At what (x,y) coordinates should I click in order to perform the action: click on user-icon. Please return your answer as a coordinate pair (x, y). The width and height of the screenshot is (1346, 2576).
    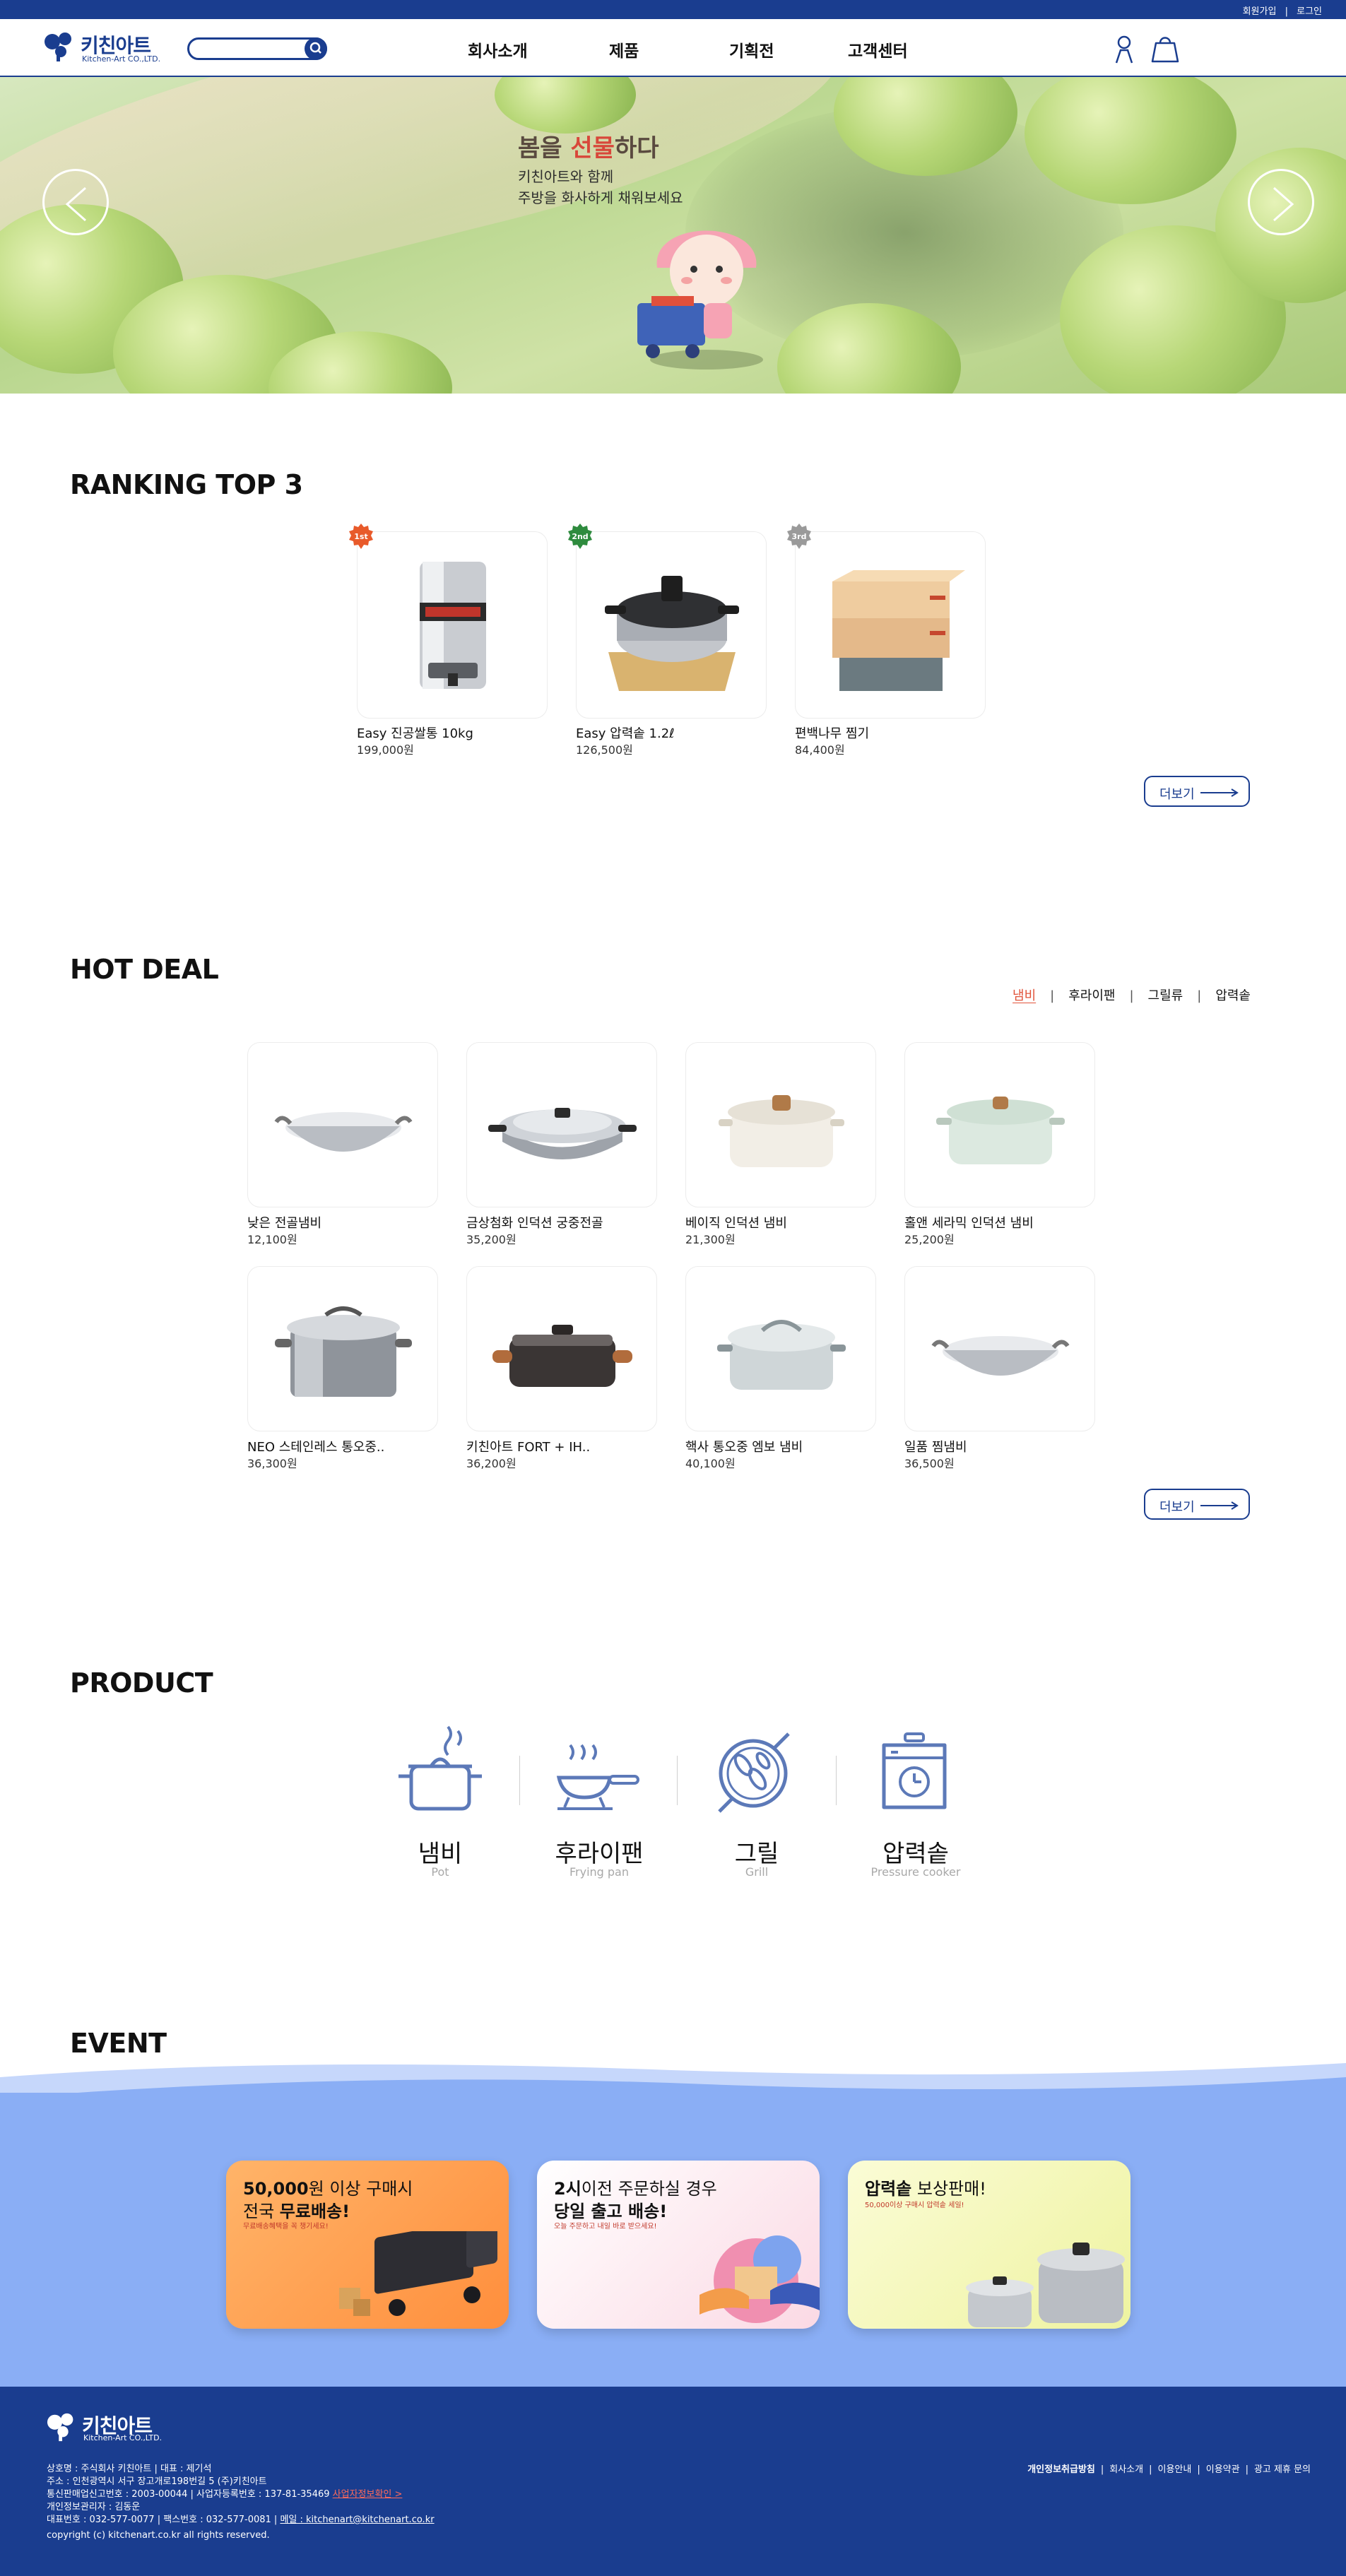
    Looking at the image, I should click on (1124, 48).